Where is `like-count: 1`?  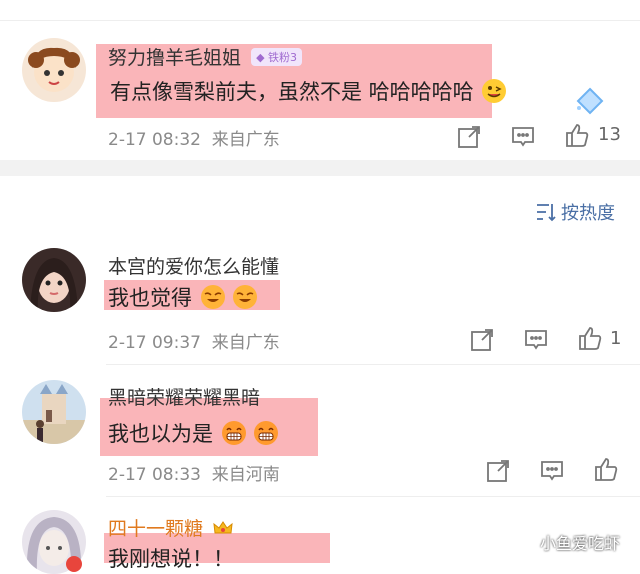
like-count: 1 is located at coordinates (616, 338).